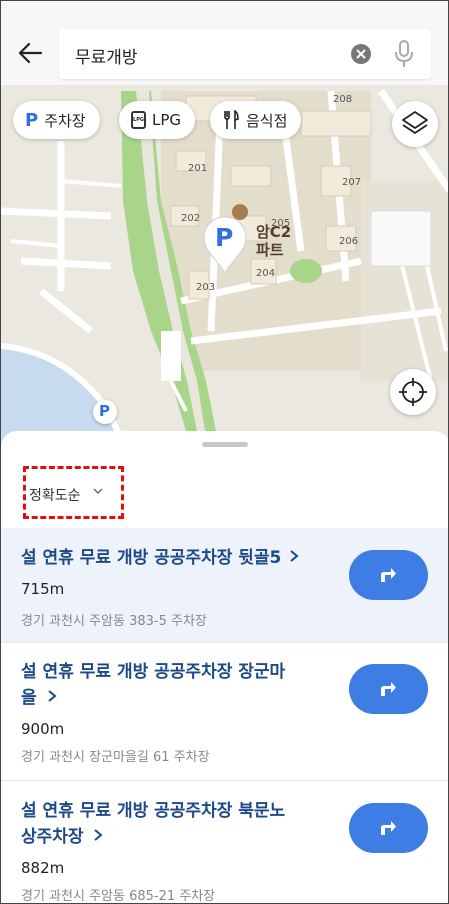 This screenshot has height=904, width=449. I want to click on result-title-line1: 설 연휴 무료 개방 공공주차장 장군마, so click(153, 672).